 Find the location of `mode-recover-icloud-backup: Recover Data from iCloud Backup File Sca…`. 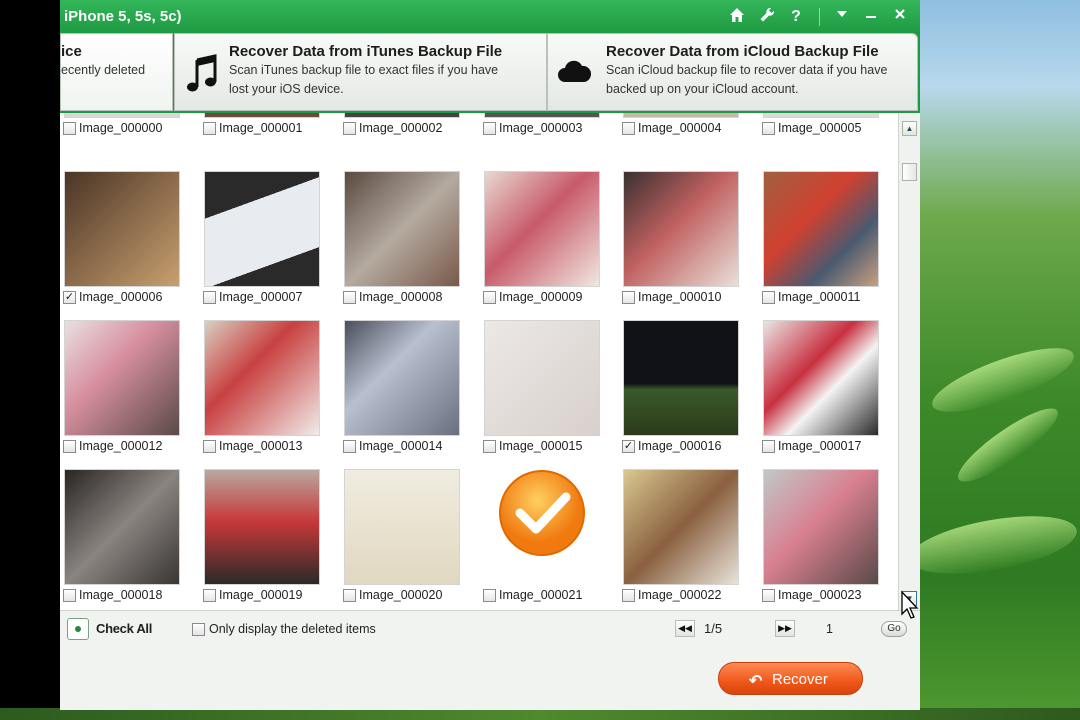

mode-recover-icloud-backup: Recover Data from iCloud Backup File Sca… is located at coordinates (732, 72).